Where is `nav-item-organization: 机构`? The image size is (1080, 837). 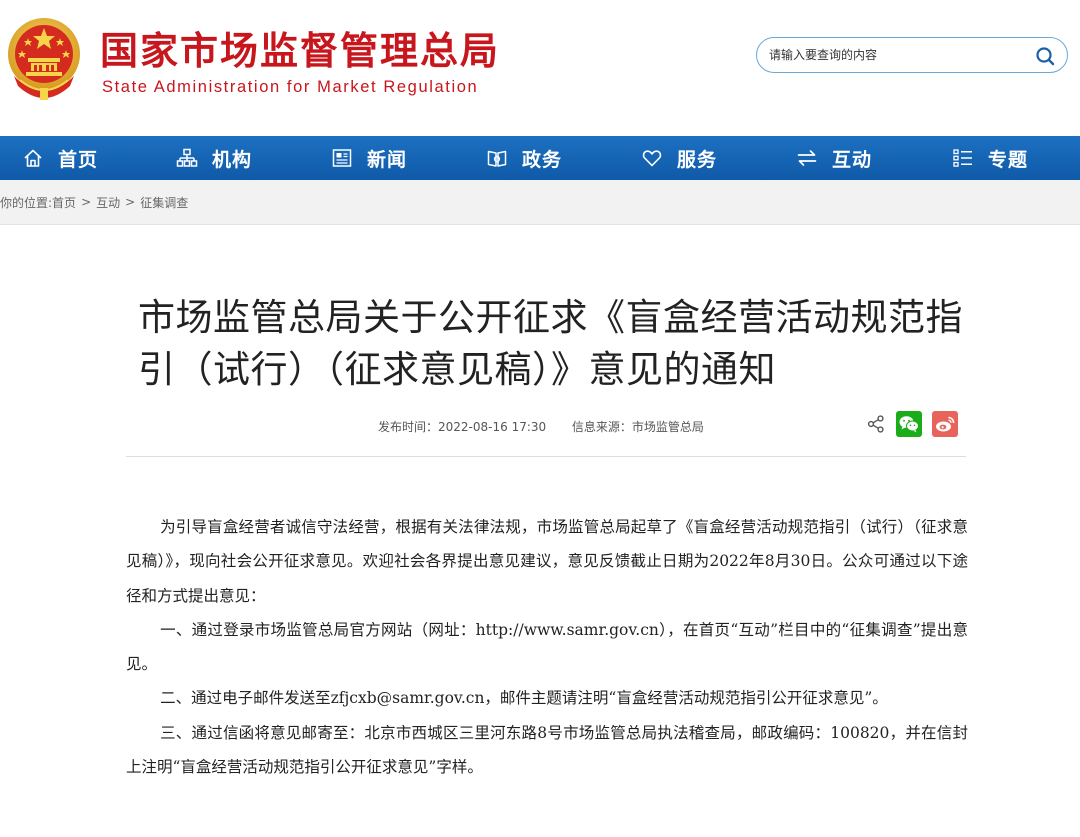
nav-item-organization: 机构 is located at coordinates (214, 158).